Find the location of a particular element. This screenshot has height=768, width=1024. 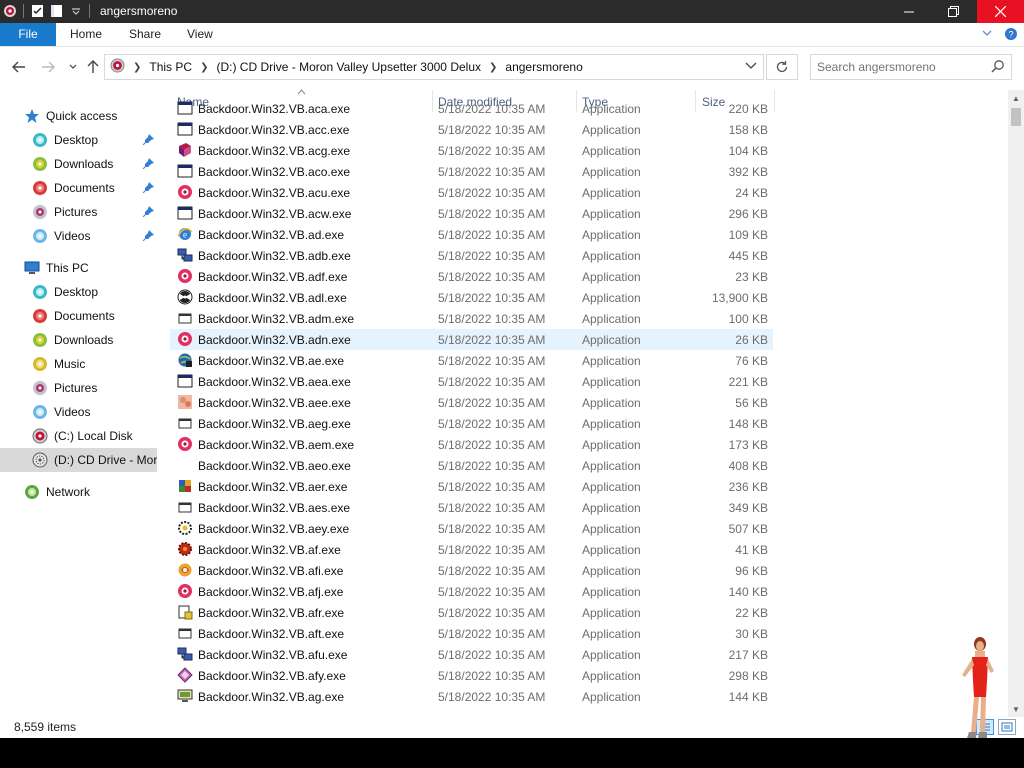

file-size: 24 KB is located at coordinates (751, 193).